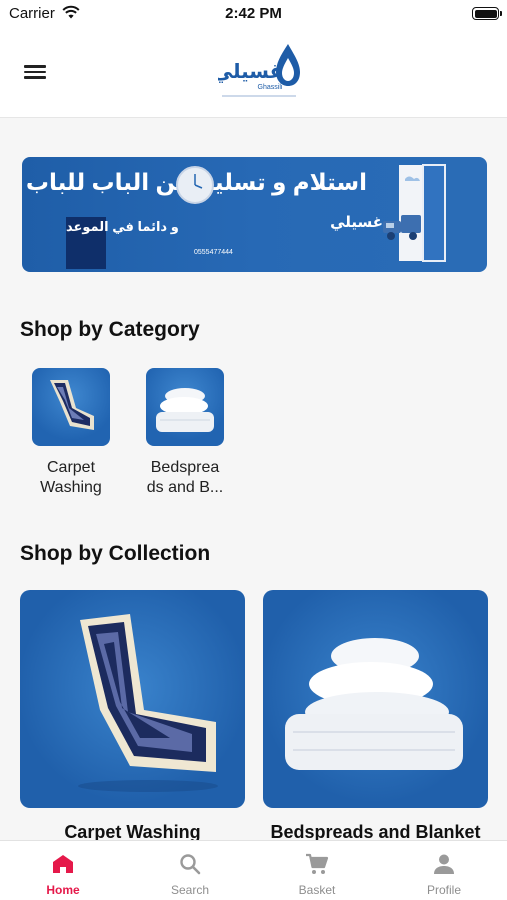  What do you see at coordinates (63, 864) in the screenshot?
I see `home-icon` at bounding box center [63, 864].